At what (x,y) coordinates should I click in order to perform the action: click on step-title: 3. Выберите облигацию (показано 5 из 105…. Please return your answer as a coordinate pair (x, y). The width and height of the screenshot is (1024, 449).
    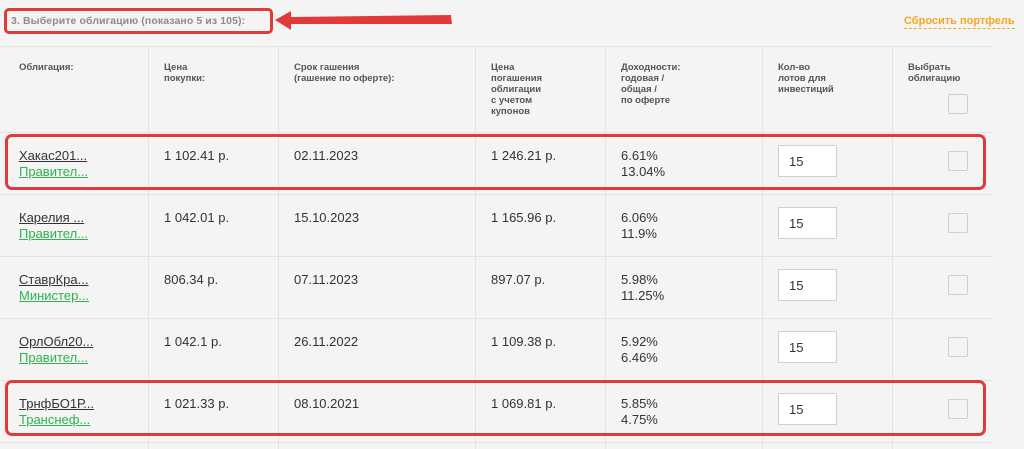
    Looking at the image, I should click on (128, 21).